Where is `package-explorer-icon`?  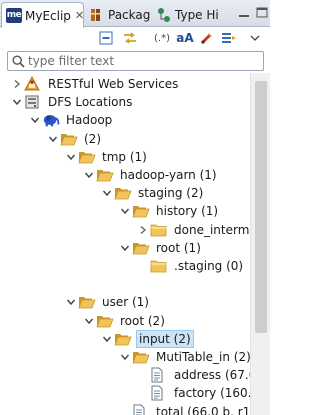 package-explorer-icon is located at coordinates (97, 15).